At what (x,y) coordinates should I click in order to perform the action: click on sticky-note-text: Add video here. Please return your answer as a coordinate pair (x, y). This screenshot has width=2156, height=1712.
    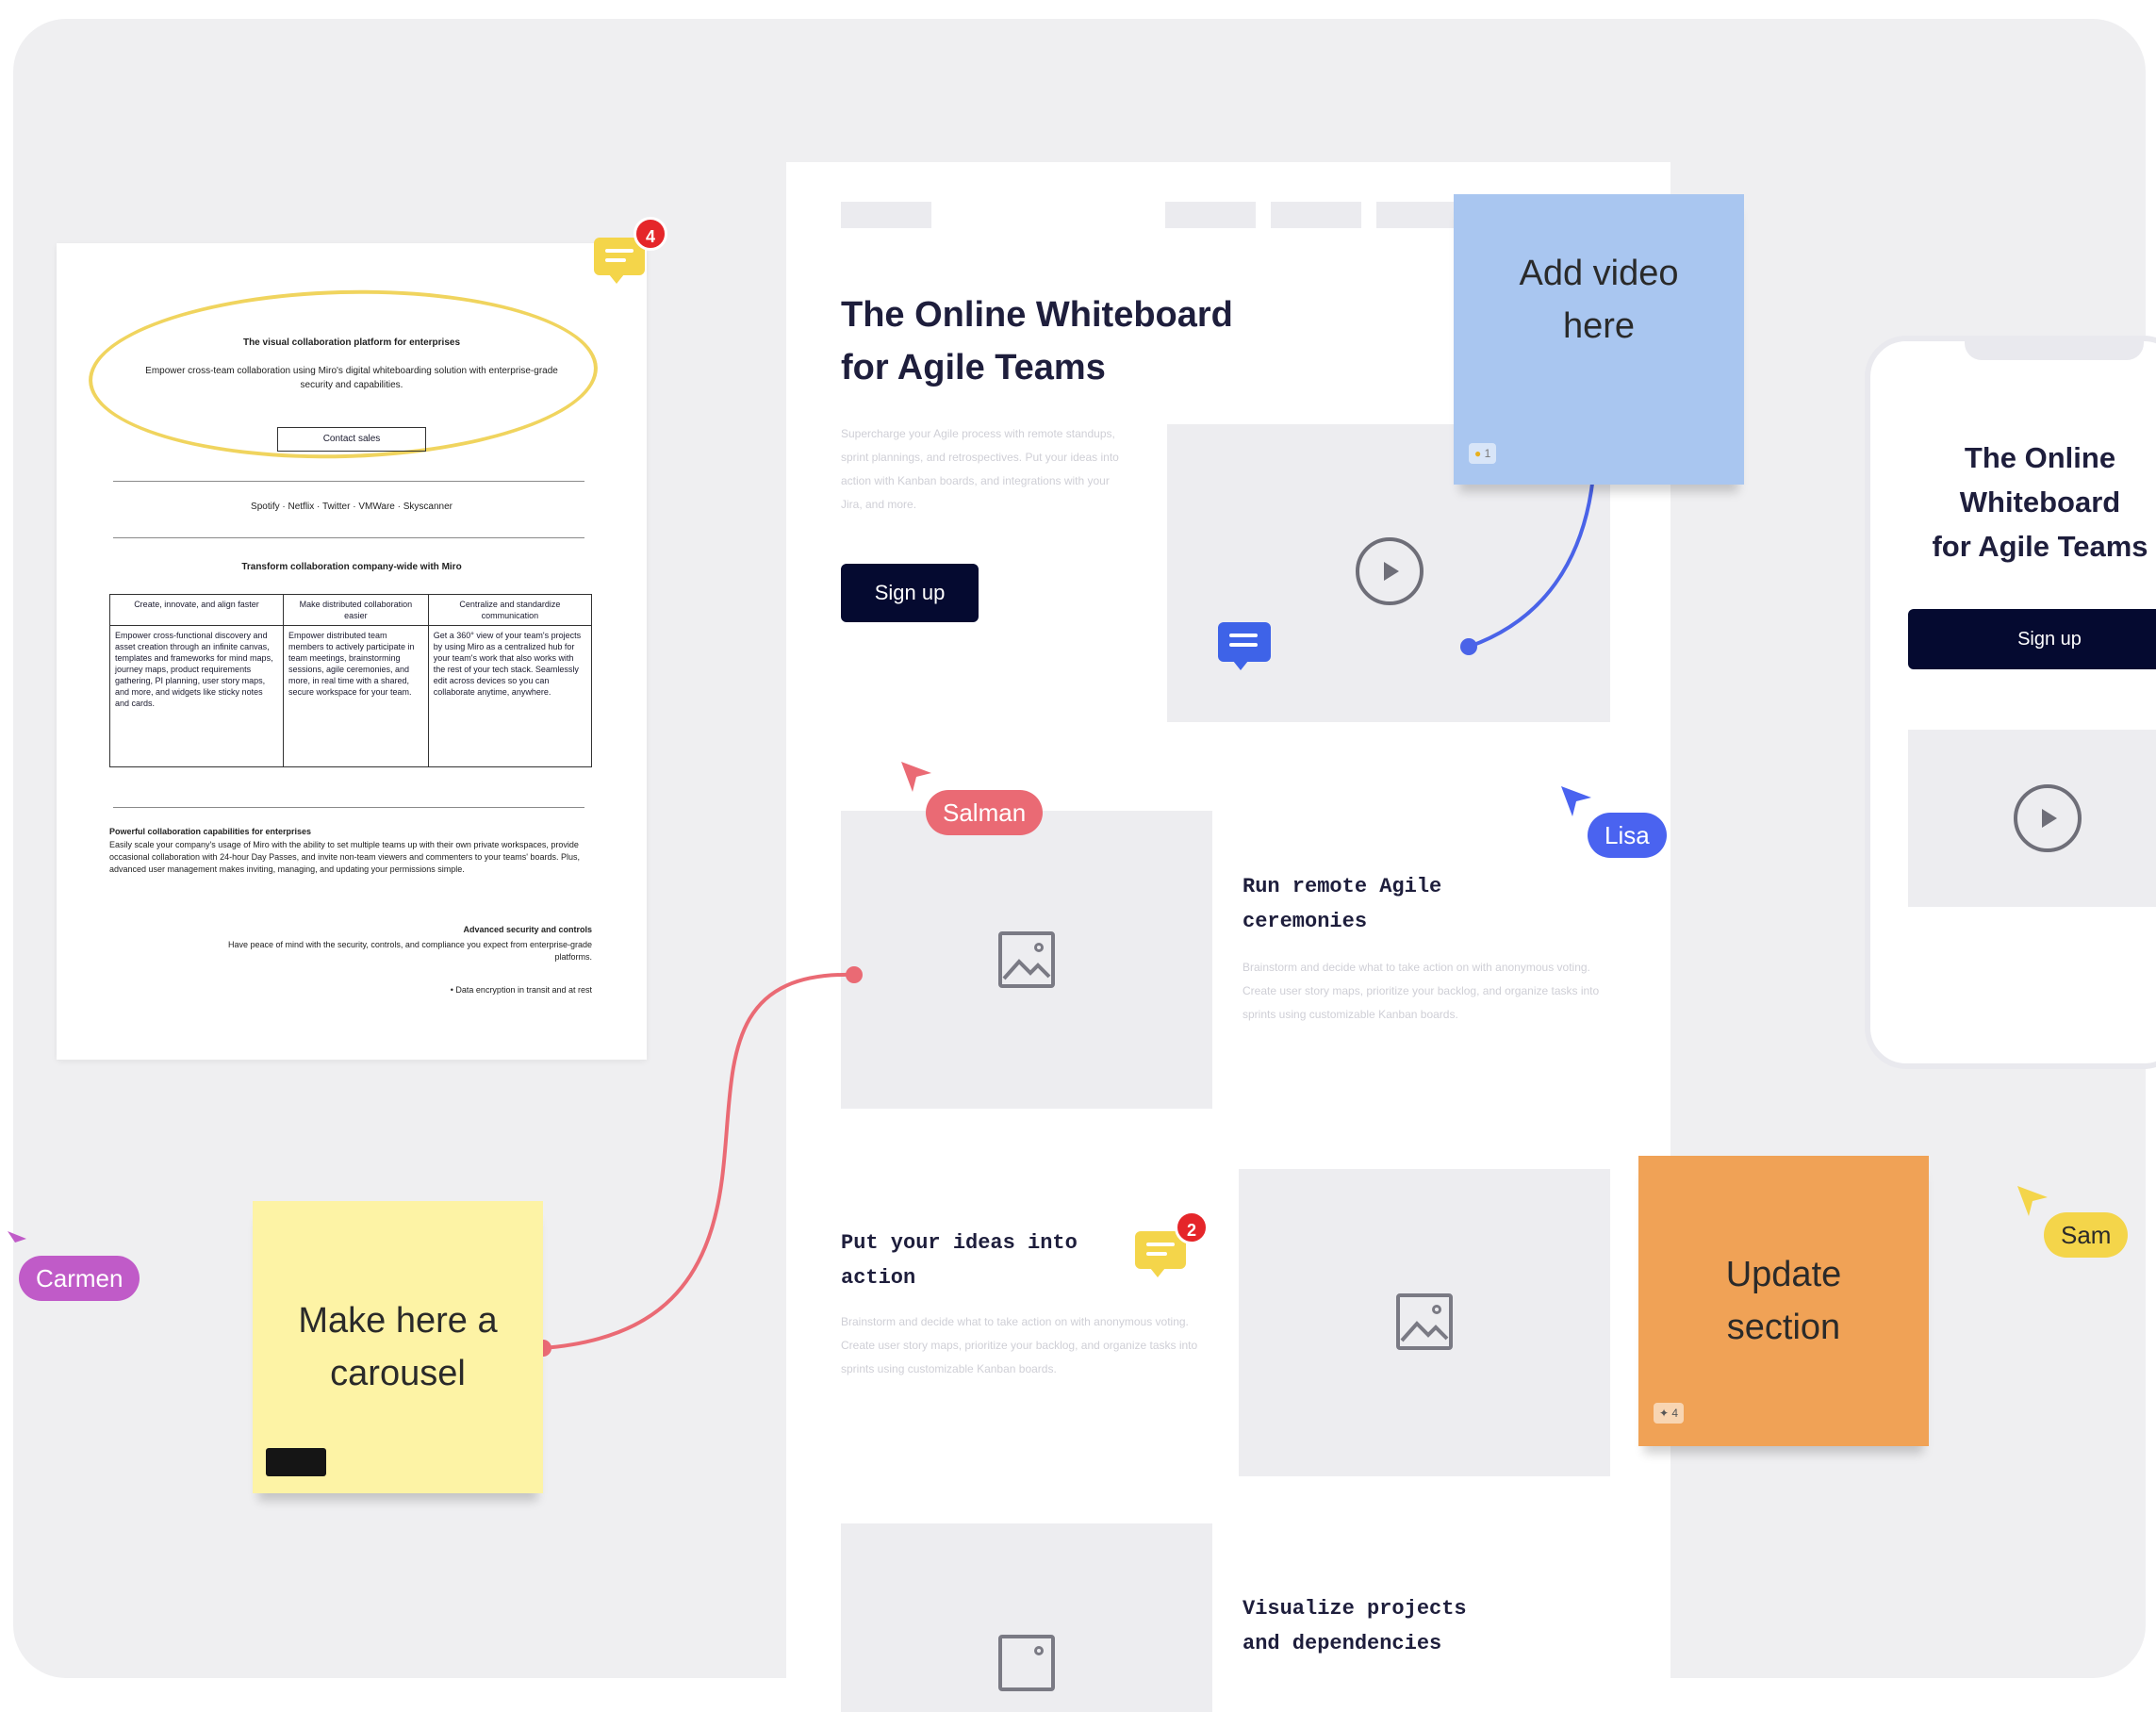
    Looking at the image, I should click on (1599, 300).